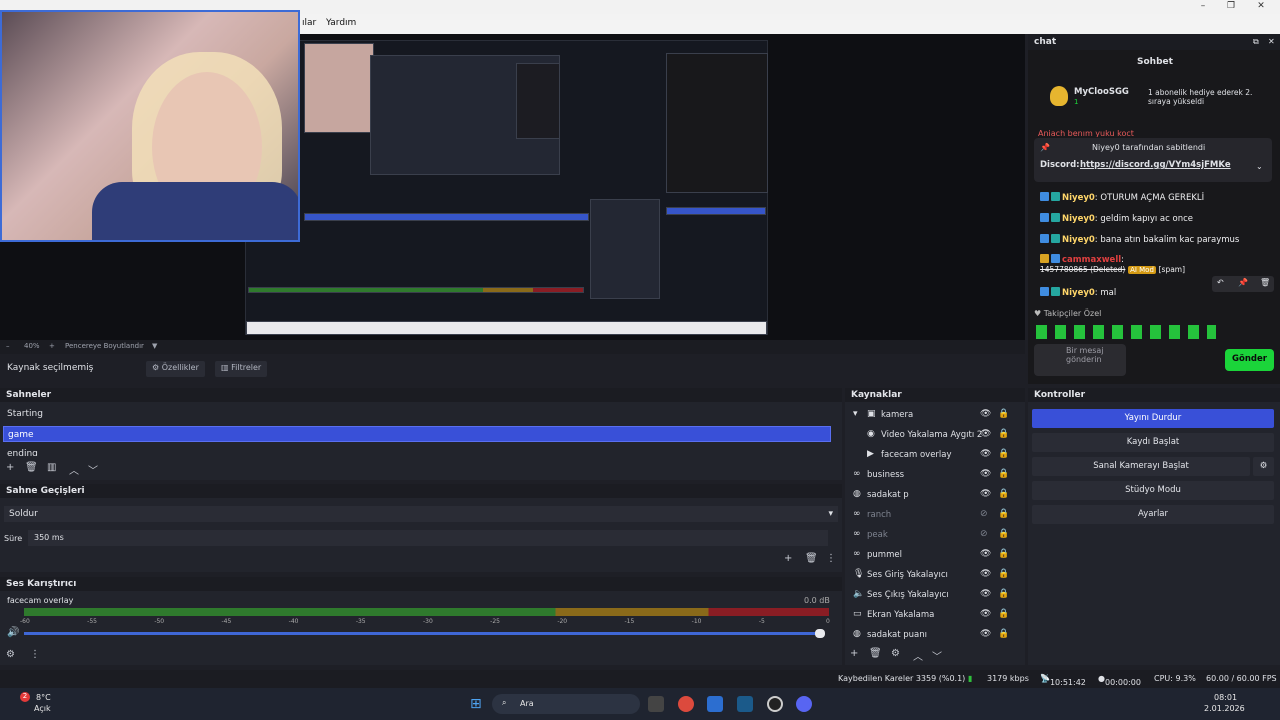 Image resolution: width=1280 pixels, height=720 pixels. I want to click on add-scene-icon: +, so click(10, 467).